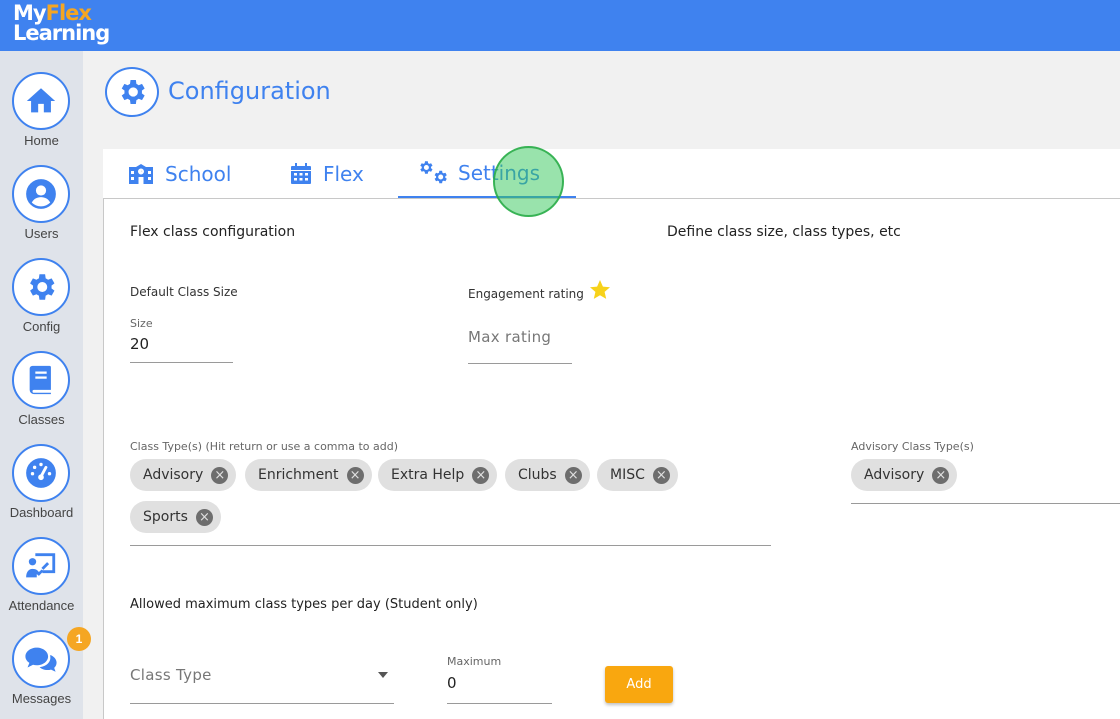 This screenshot has height=719, width=1120. I want to click on max-rating-underline, so click(520, 363).